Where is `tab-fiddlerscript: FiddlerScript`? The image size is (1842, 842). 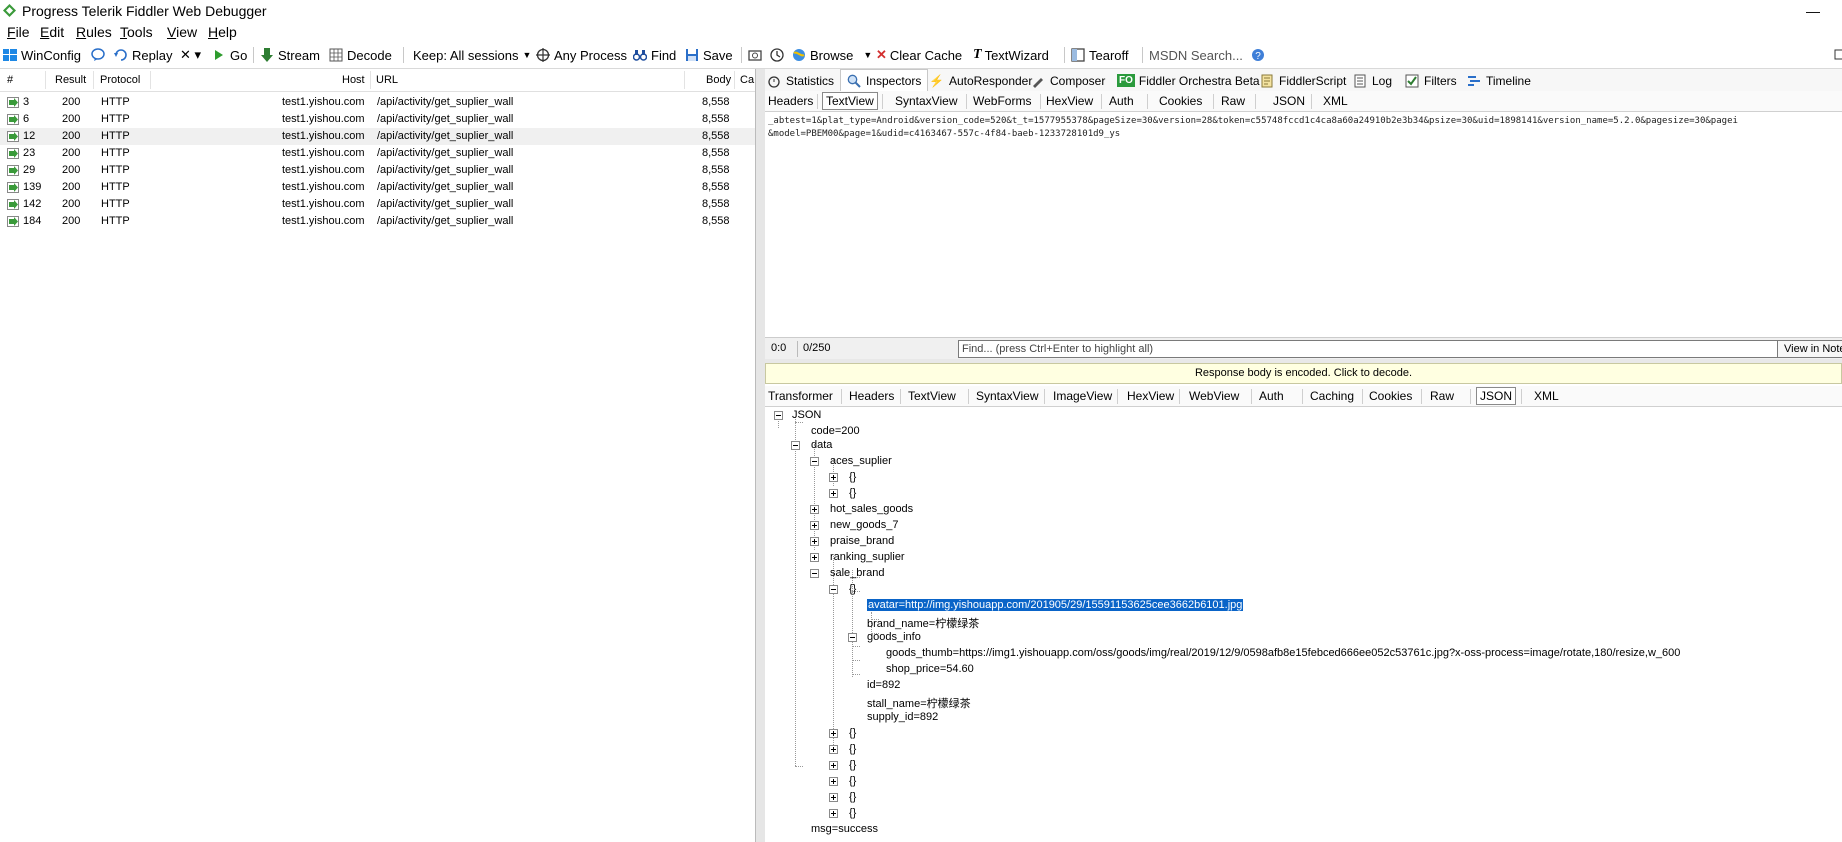 tab-fiddlerscript: FiddlerScript is located at coordinates (1303, 80).